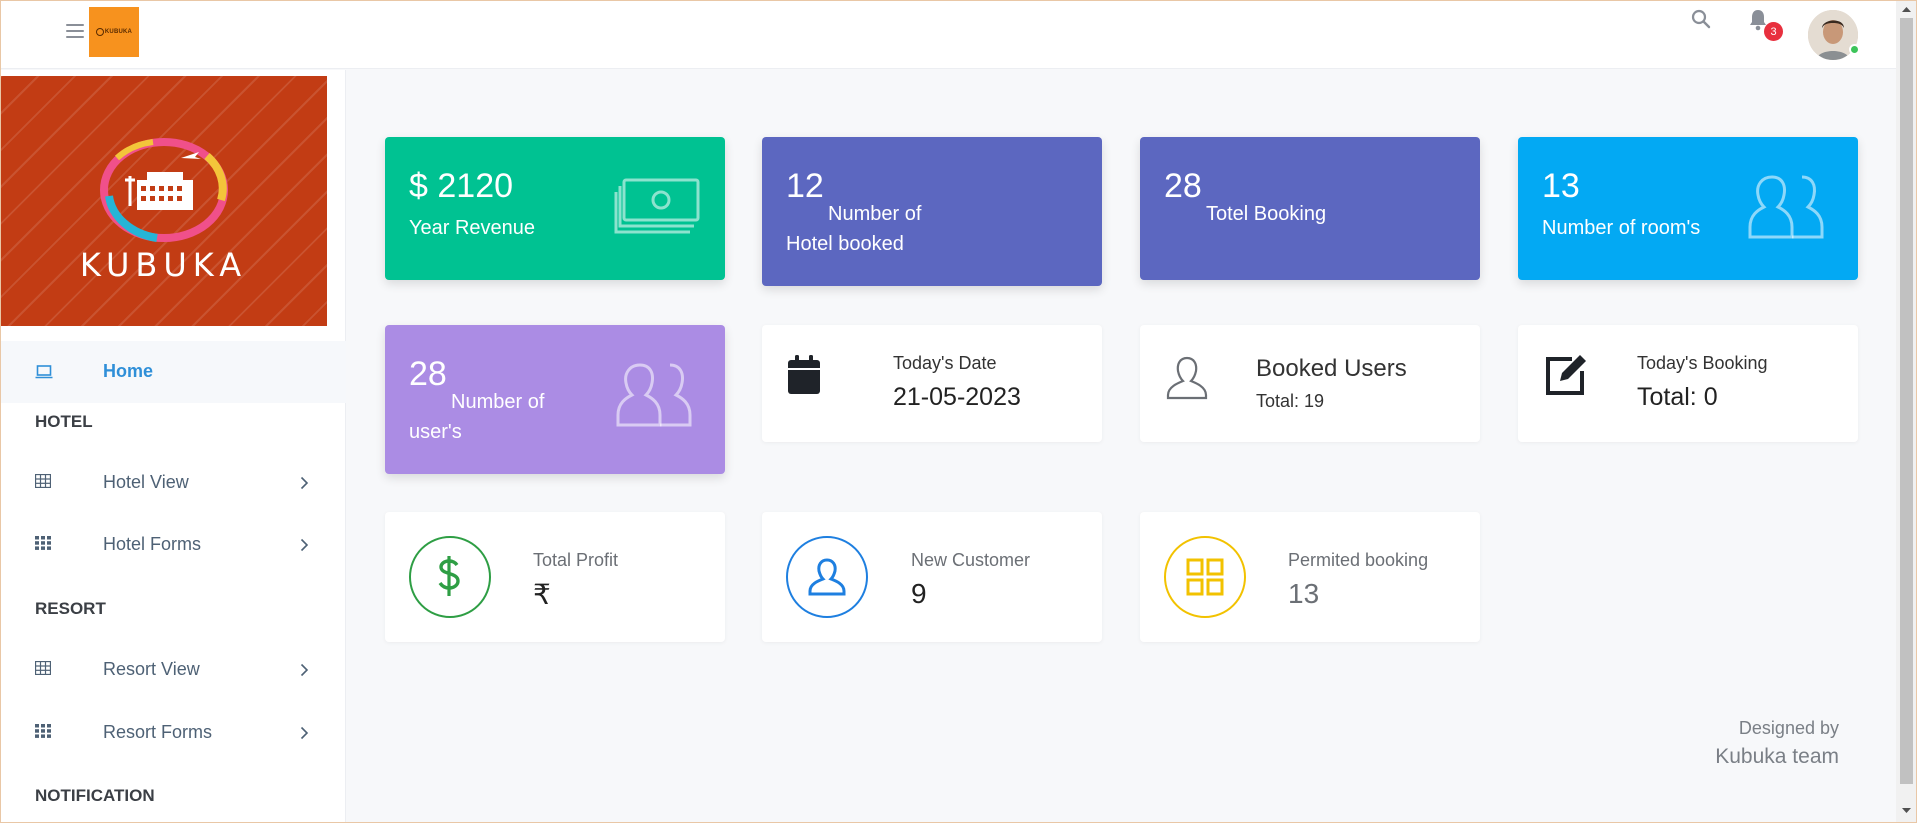 The height and width of the screenshot is (823, 1917). Describe the element at coordinates (475, 186) in the screenshot. I see `revenue-value: 2120` at that location.